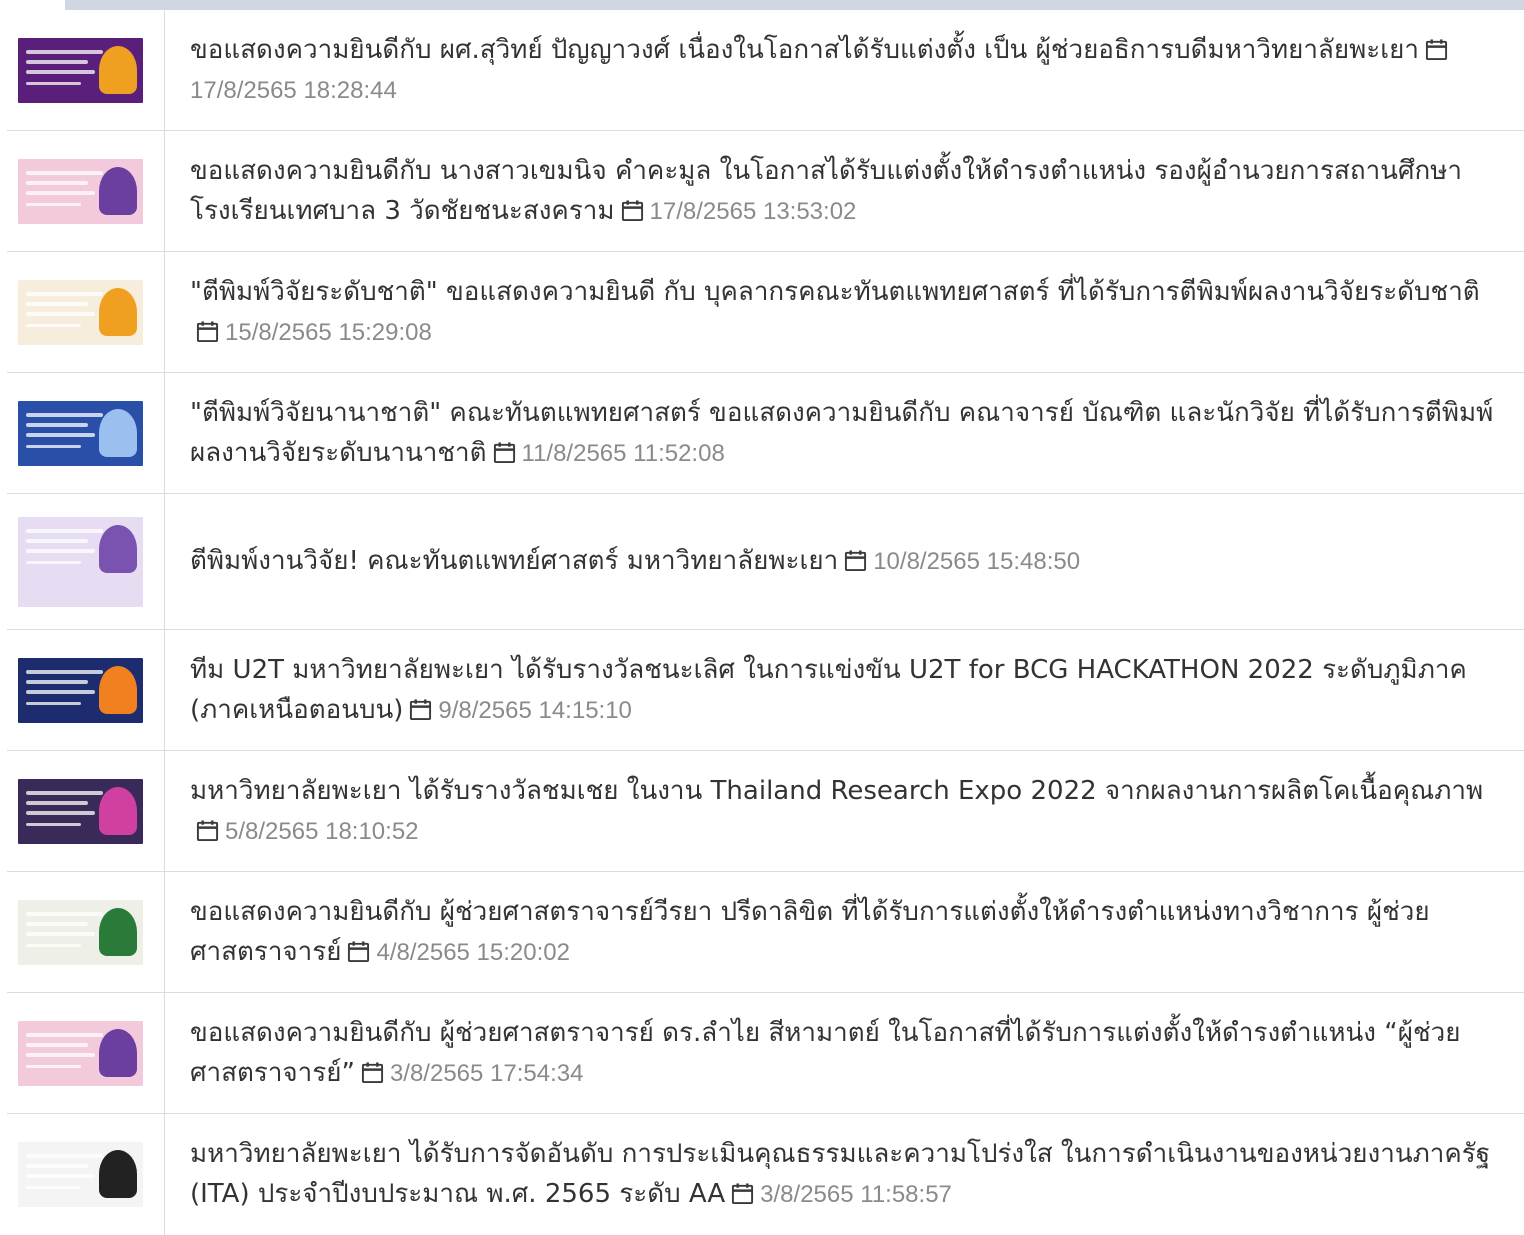 The height and width of the screenshot is (1235, 1524). What do you see at coordinates (856, 1194) in the screenshot?
I see `news-date: 3/8/2565 11:58:57` at bounding box center [856, 1194].